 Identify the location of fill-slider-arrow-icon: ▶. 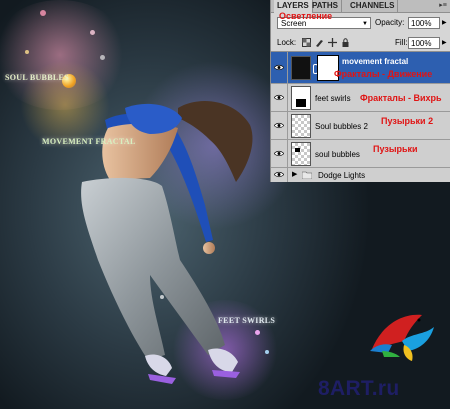
(444, 42).